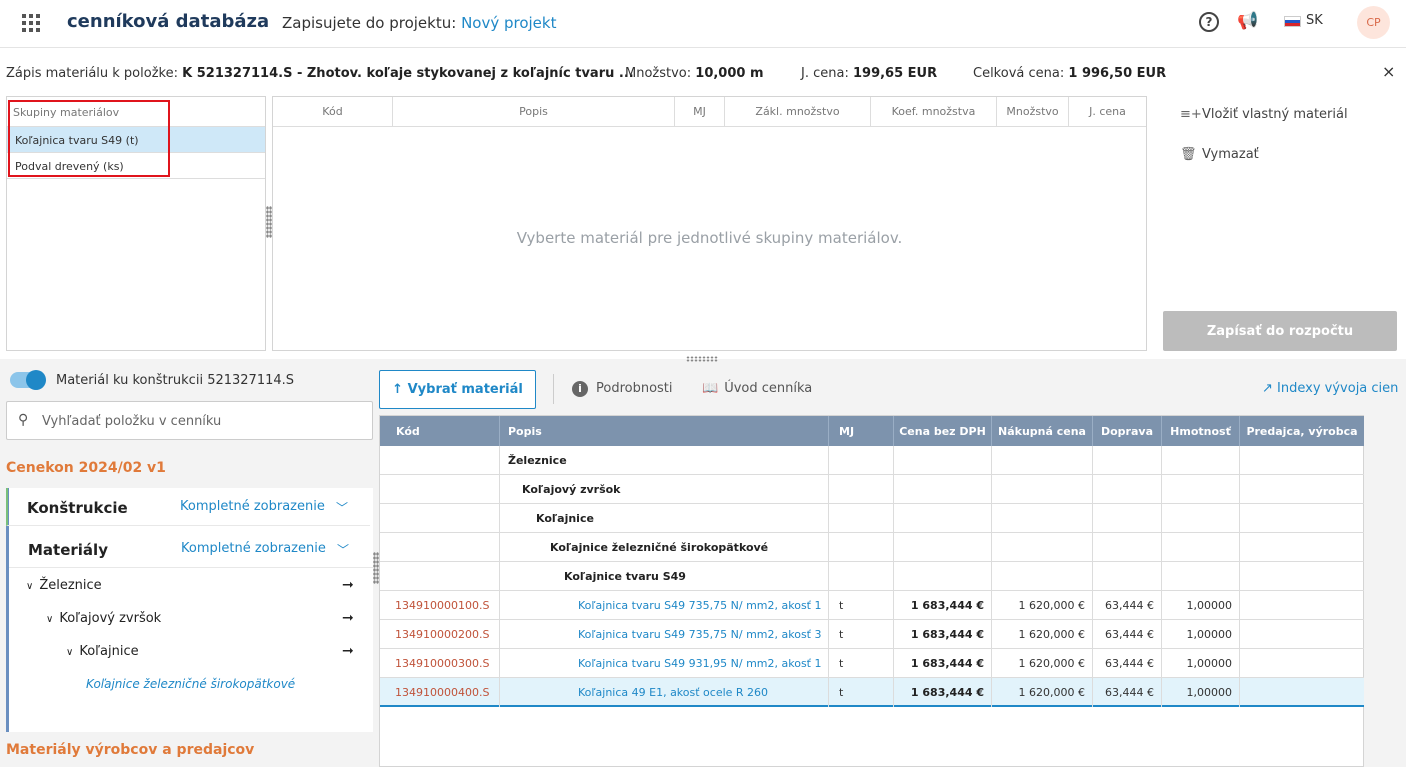 Image resolution: width=1406 pixels, height=767 pixels. What do you see at coordinates (634, 388) in the screenshot?
I see `details-label: Podrobnosti` at bounding box center [634, 388].